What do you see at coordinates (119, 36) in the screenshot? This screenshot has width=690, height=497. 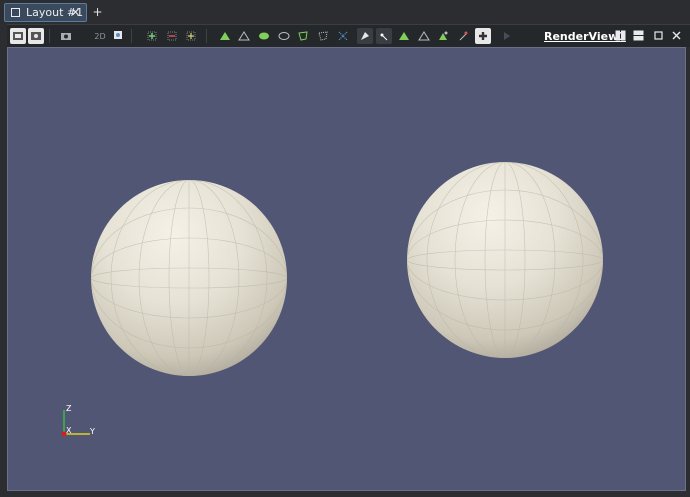 I see `zoom-to-box-icon` at bounding box center [119, 36].